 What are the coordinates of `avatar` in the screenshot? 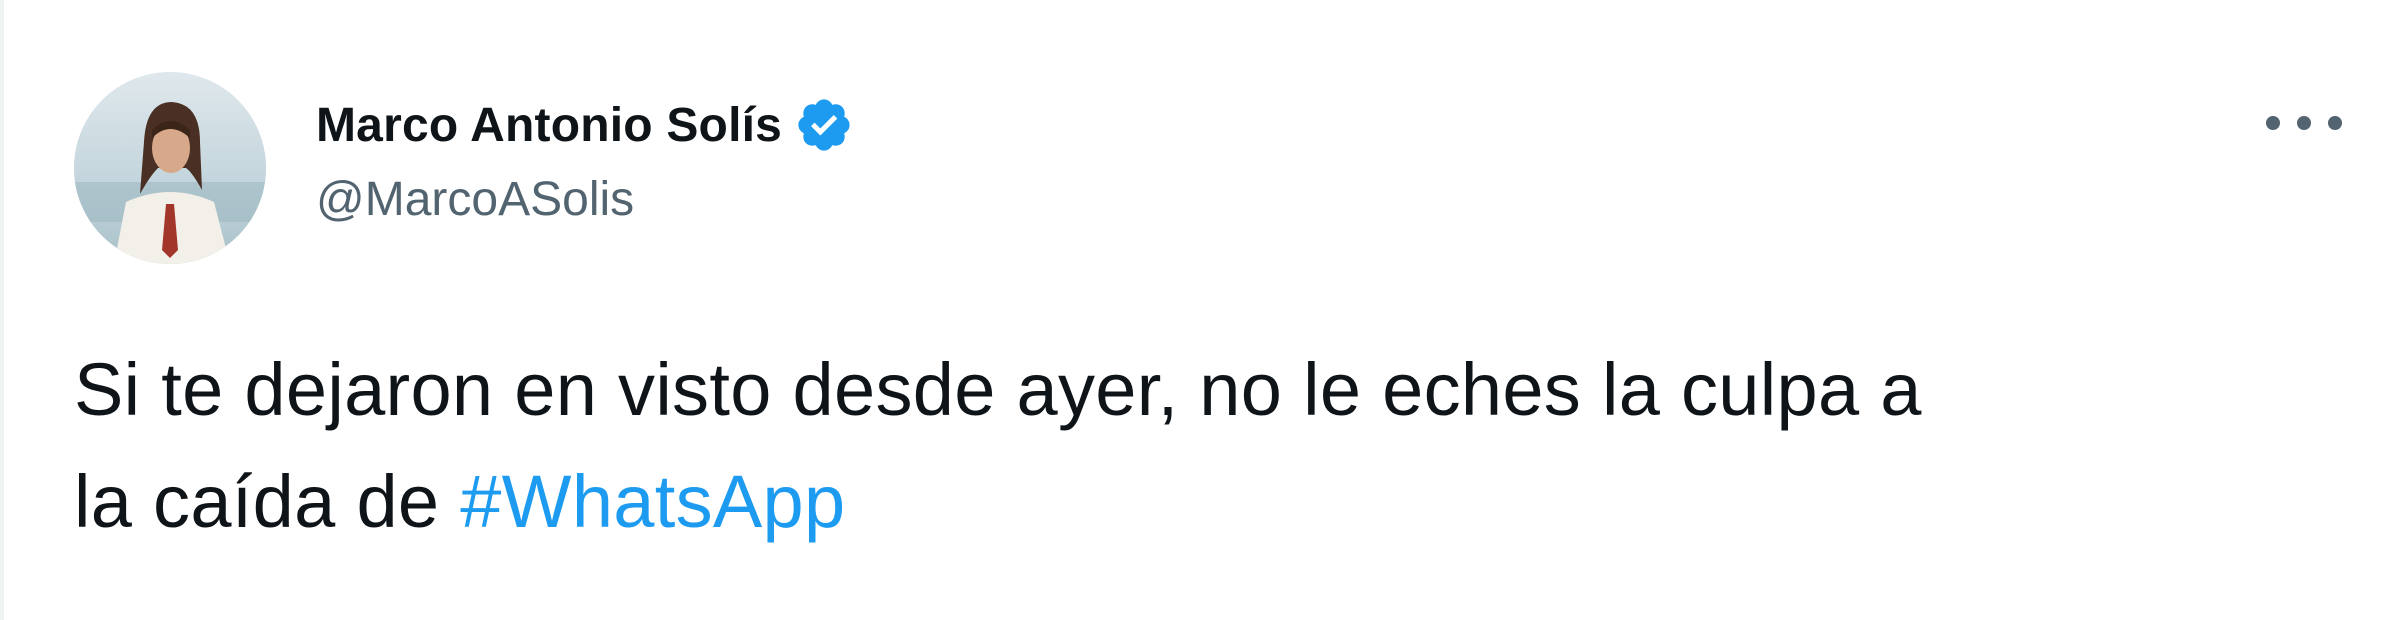 It's located at (170, 168).